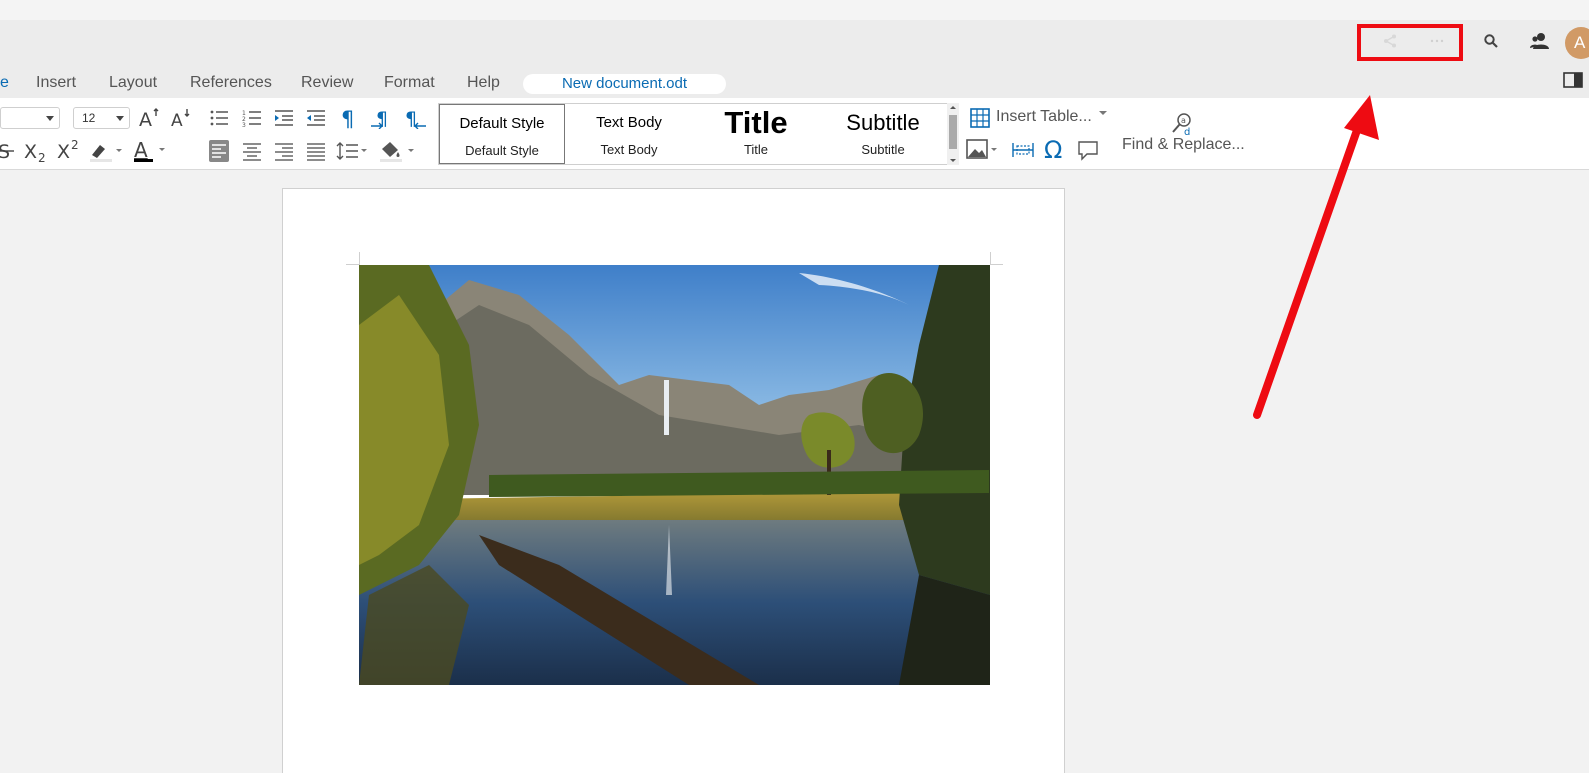  I want to click on users-icon, so click(1539, 41).